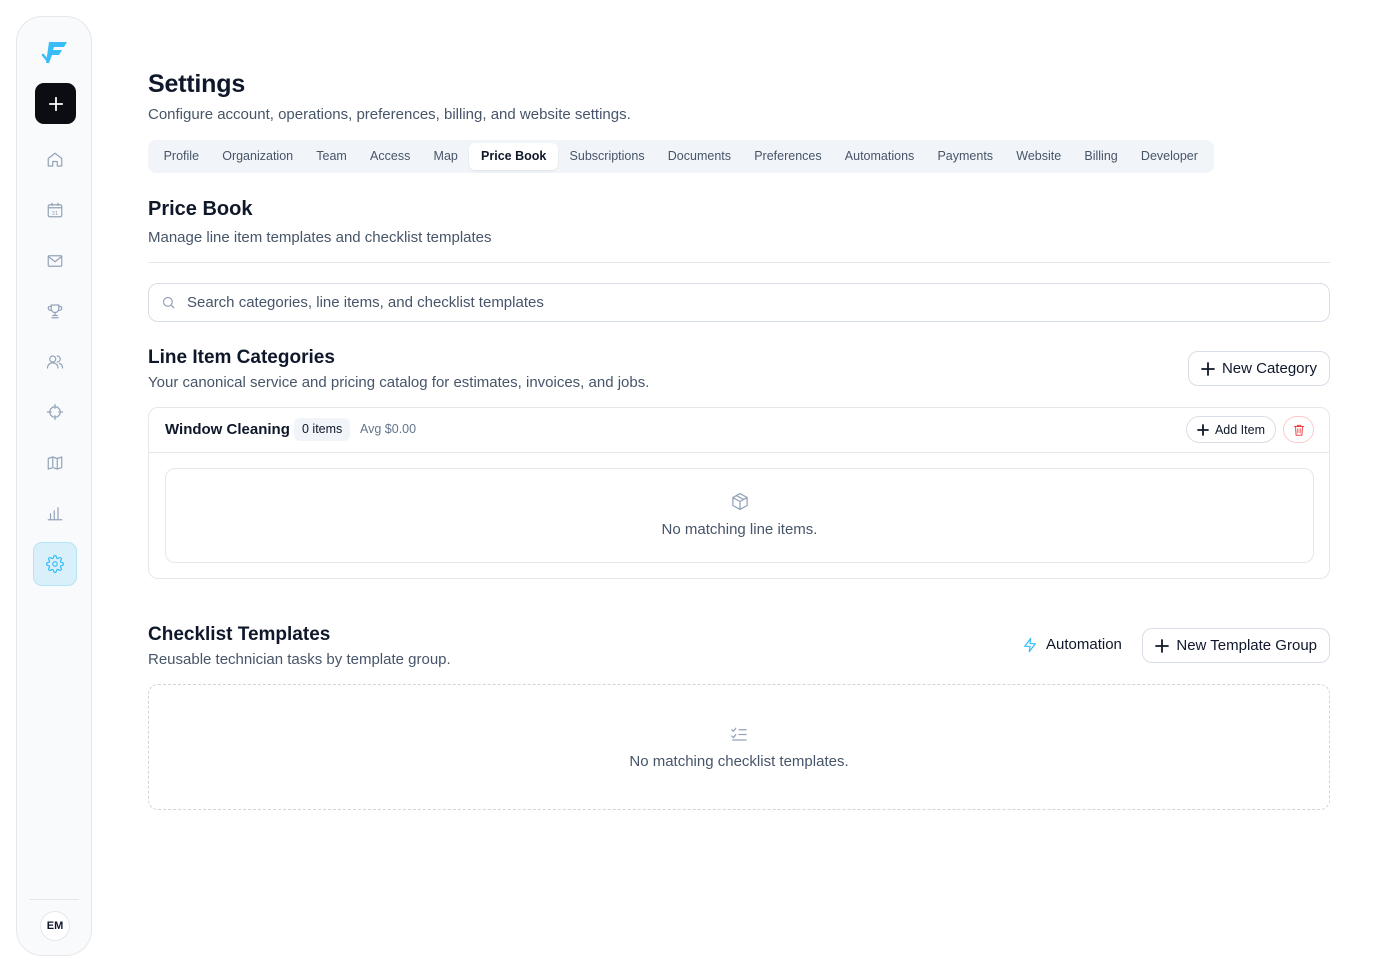 The image size is (1400, 972). I want to click on add-item-button: Add Item, so click(1230, 429).